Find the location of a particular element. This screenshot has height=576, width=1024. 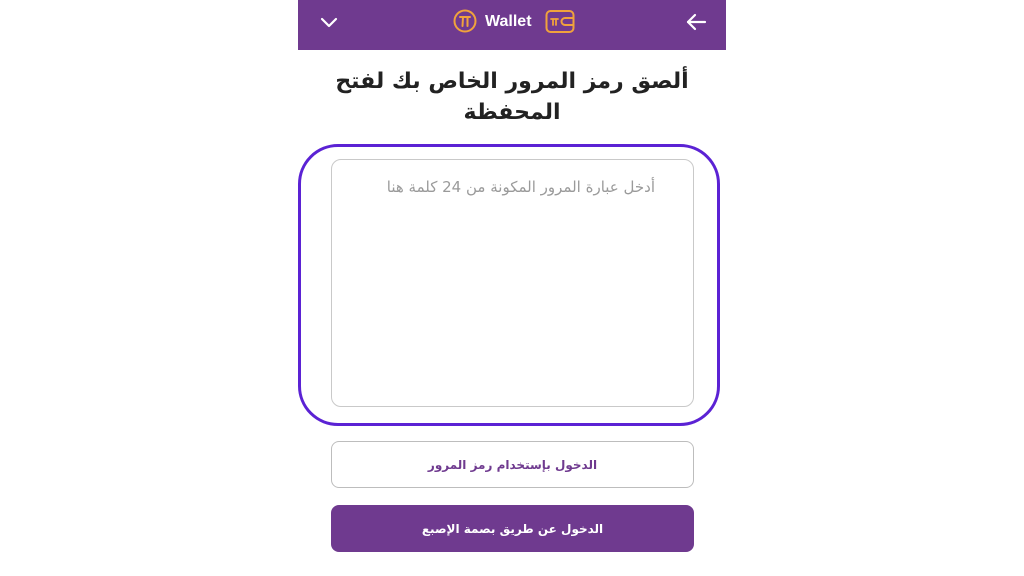

passphrase-login-label: الدخول بإستخدام رمز المرور is located at coordinates (512, 464).